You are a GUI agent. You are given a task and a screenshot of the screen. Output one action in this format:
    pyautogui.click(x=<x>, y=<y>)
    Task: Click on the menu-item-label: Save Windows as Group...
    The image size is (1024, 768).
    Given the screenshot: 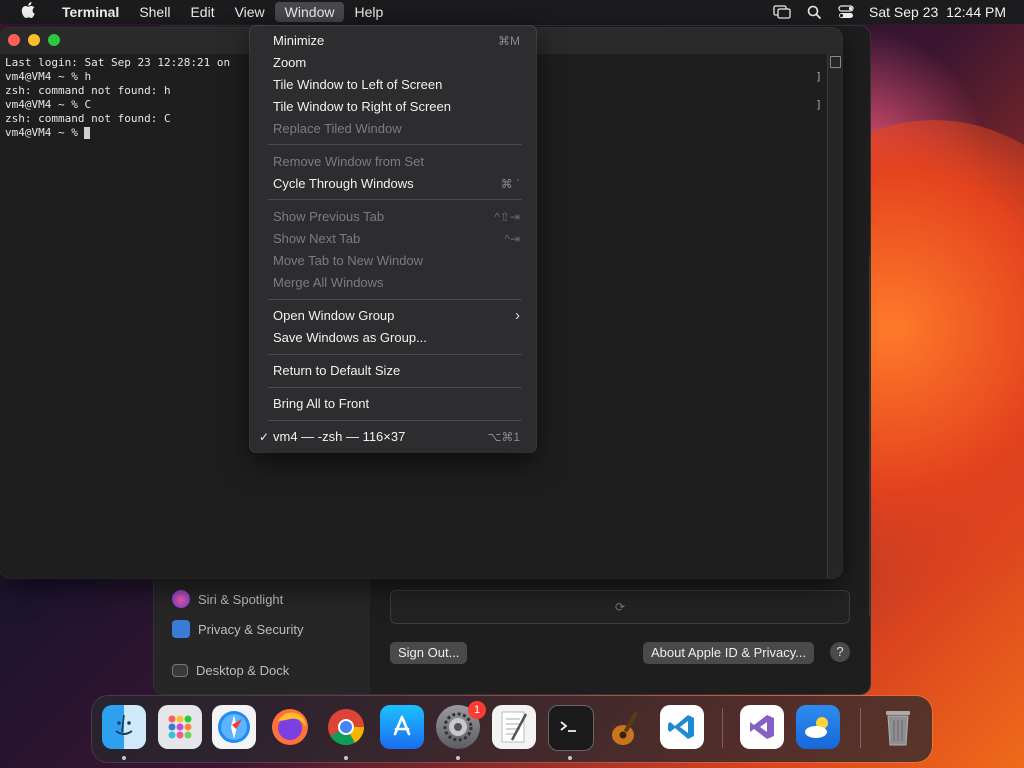 What is the action you would take?
    pyautogui.click(x=350, y=337)
    